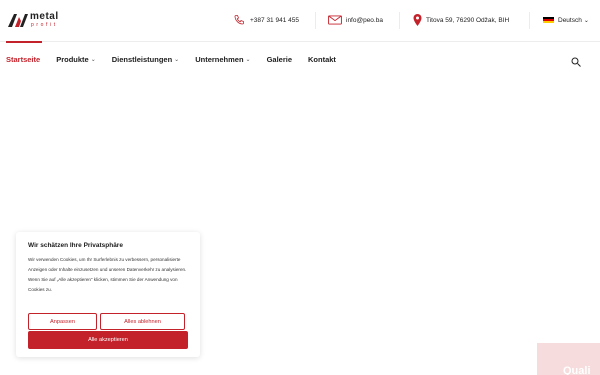  What do you see at coordinates (44, 16) in the screenshot?
I see `logo-word: metal` at bounding box center [44, 16].